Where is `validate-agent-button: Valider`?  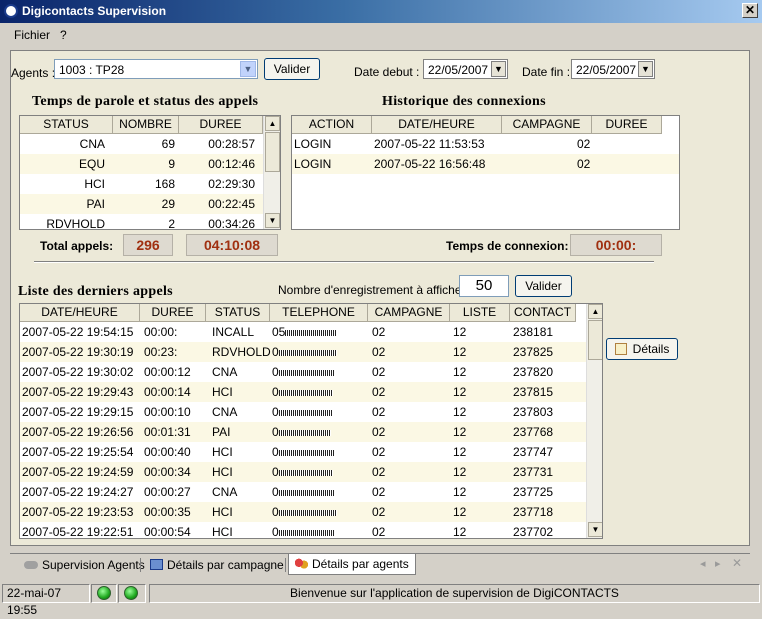 validate-agent-button: Valider is located at coordinates (292, 69).